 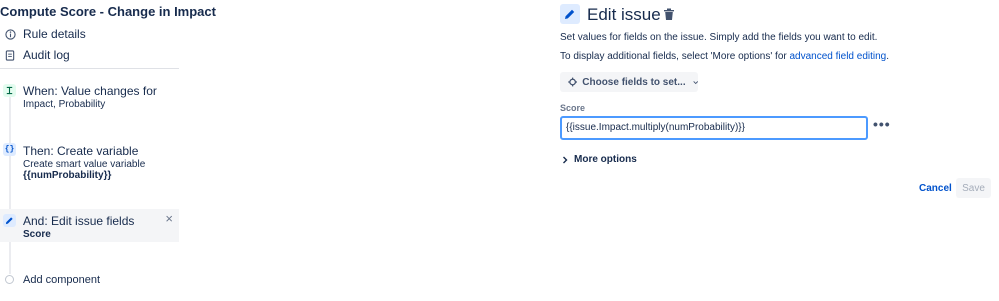 What do you see at coordinates (9, 149) in the screenshot?
I see `smart-value-icon: {}` at bounding box center [9, 149].